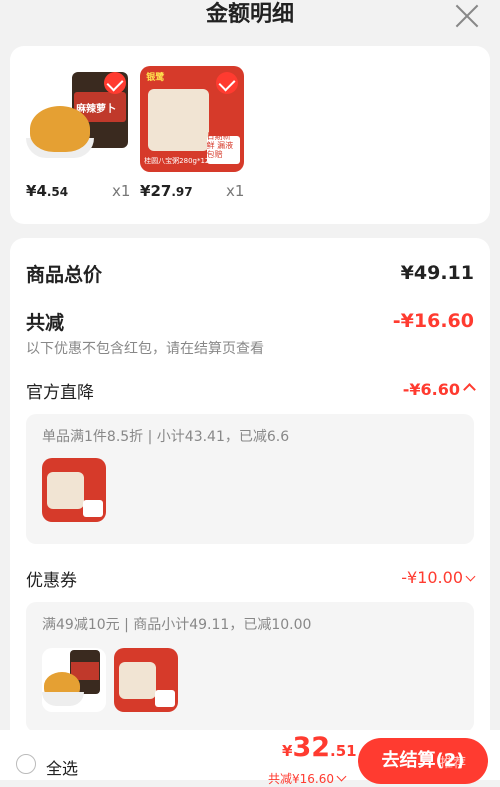  I want to click on reduce-value: -¥16.60, so click(433, 321).